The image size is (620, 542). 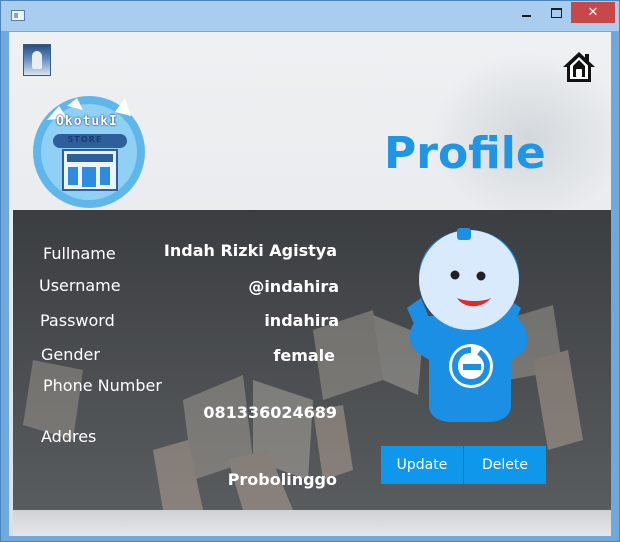 I want to click on maximize-icon, so click(x=556, y=12).